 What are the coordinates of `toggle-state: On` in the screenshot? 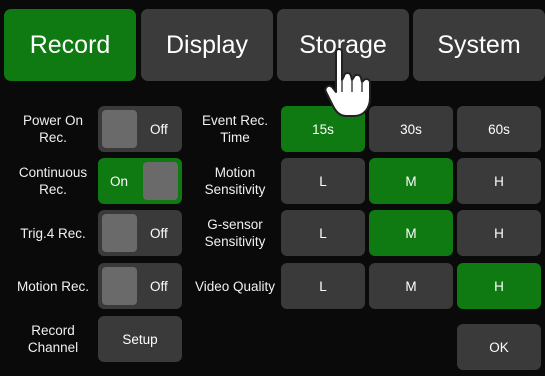 It's located at (119, 181).